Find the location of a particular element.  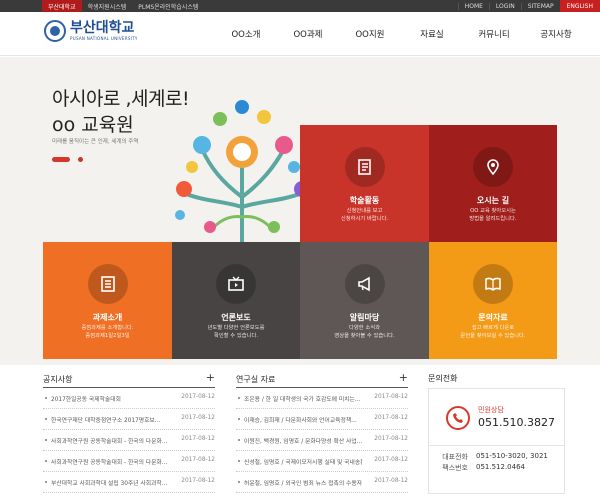

tile-title: 오시는 길 is located at coordinates (493, 200).